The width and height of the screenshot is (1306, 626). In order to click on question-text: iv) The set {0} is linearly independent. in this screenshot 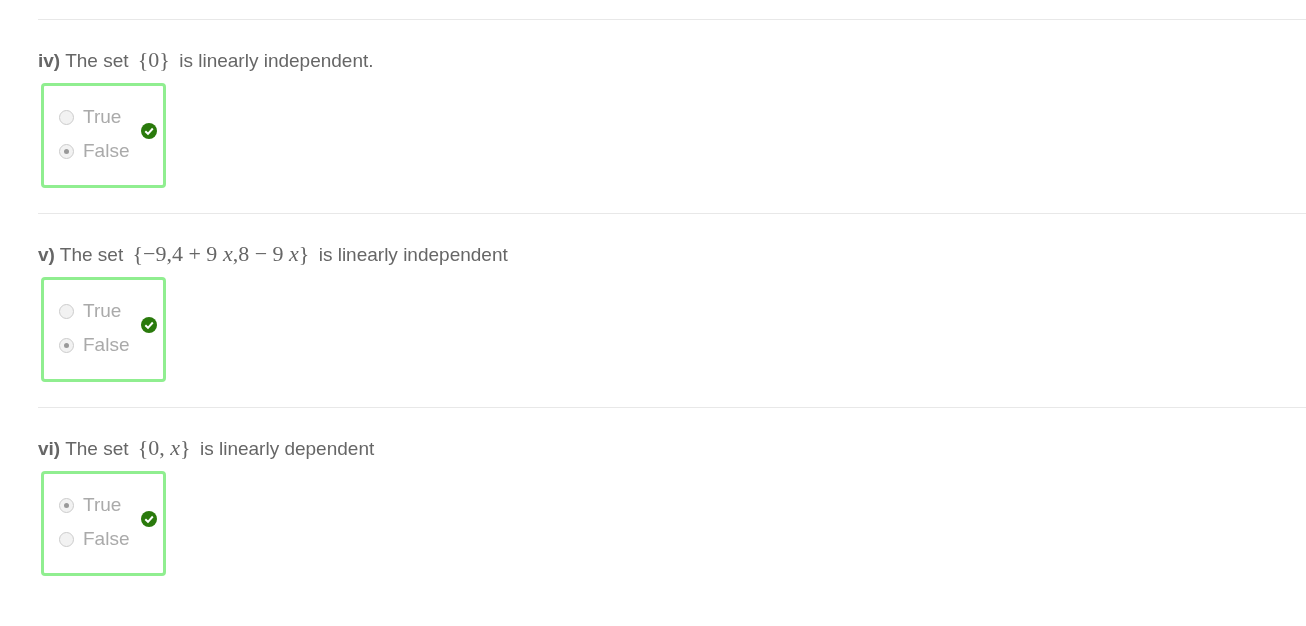, I will do `click(206, 60)`.